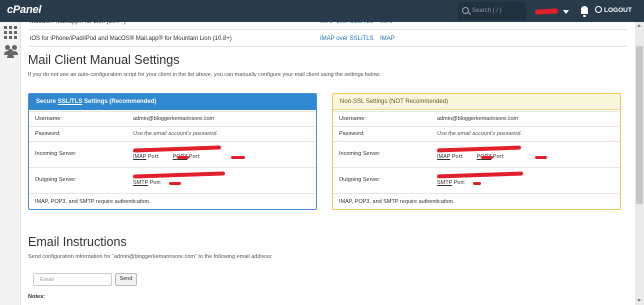 The width and height of the screenshot is (644, 305). Describe the element at coordinates (566, 12) in the screenshot. I see `chevron-down-icon` at that location.